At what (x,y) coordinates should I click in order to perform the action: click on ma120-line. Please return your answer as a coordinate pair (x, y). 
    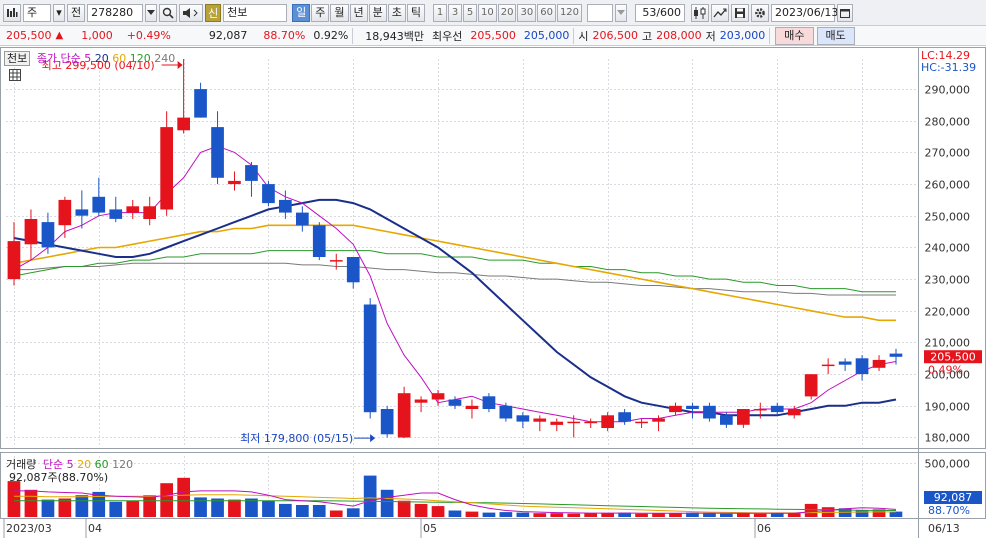
    Looking at the image, I should click on (454, 271).